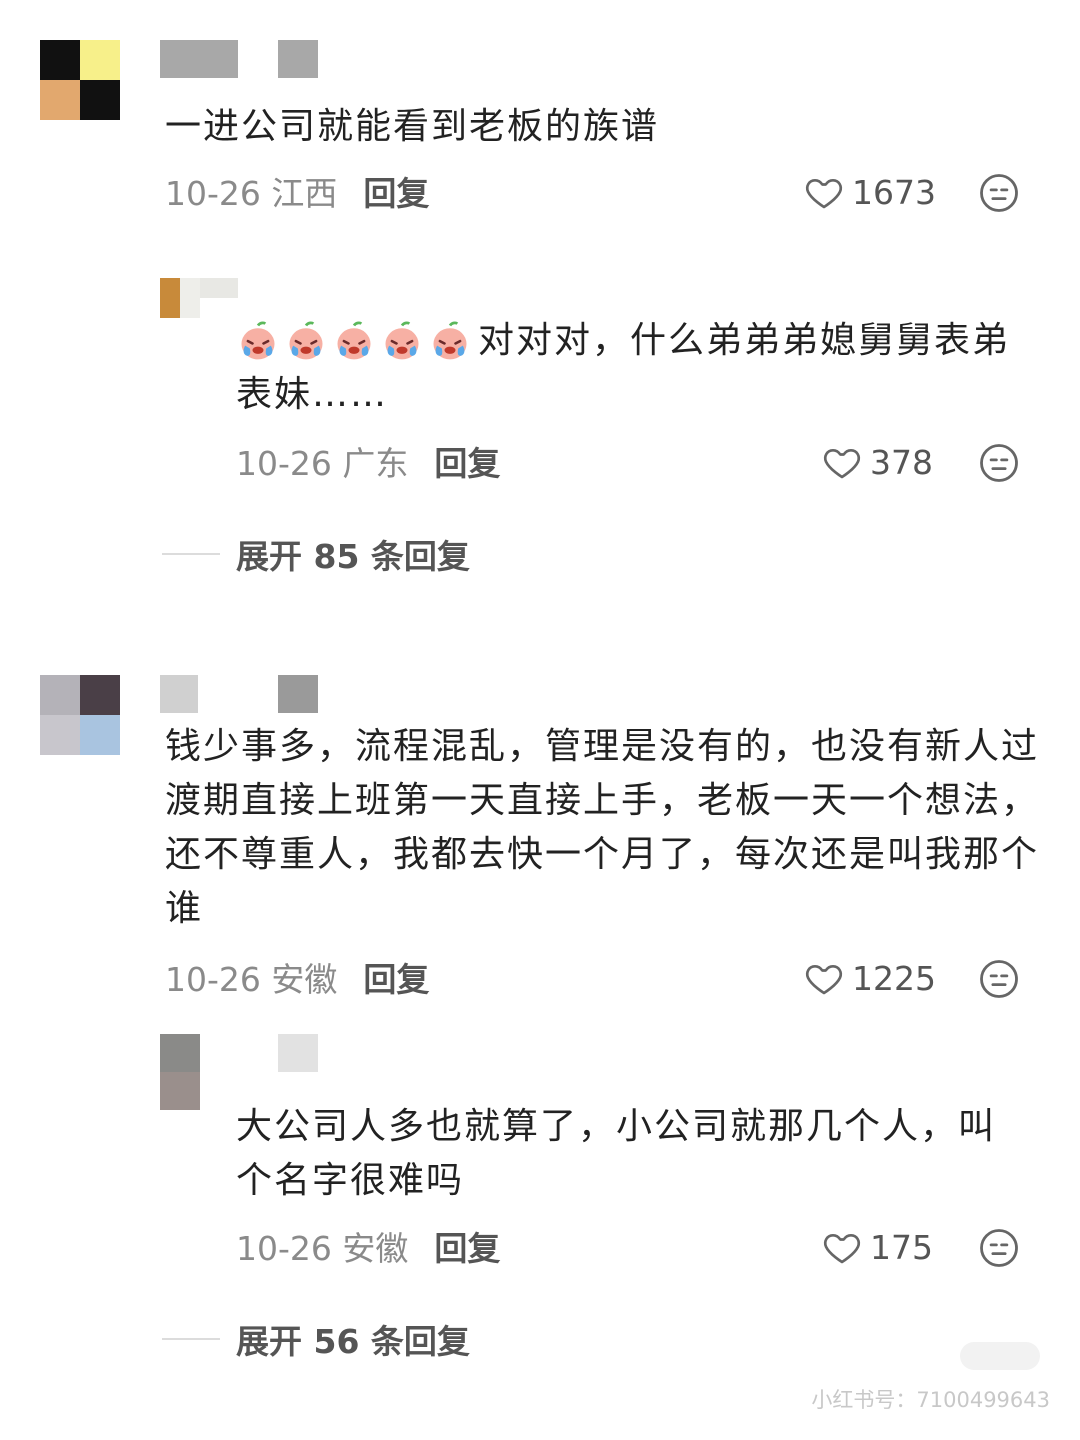 The height and width of the screenshot is (1440, 1080). I want to click on comment-meta: 10-26 江西 回复, so click(297, 194).